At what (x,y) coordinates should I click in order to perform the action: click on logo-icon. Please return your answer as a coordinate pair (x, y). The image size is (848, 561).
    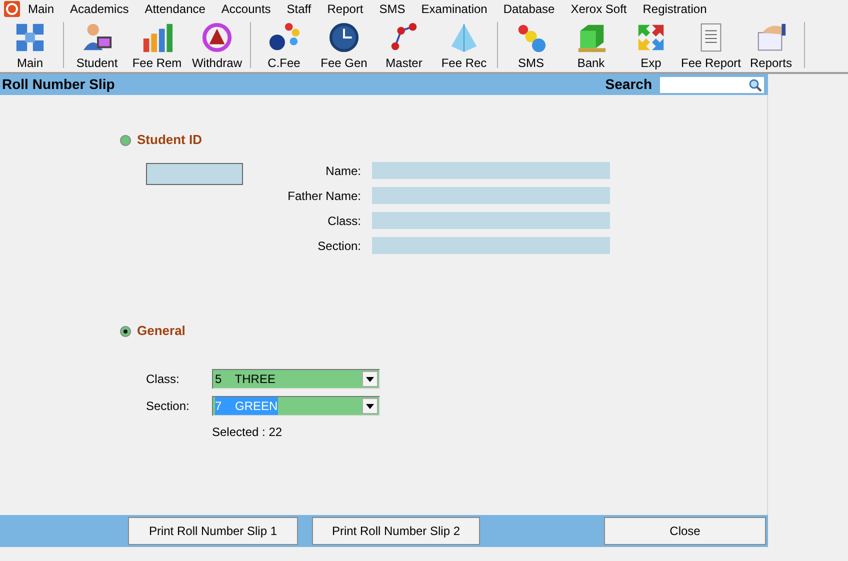
    Looking at the image, I should click on (12, 9).